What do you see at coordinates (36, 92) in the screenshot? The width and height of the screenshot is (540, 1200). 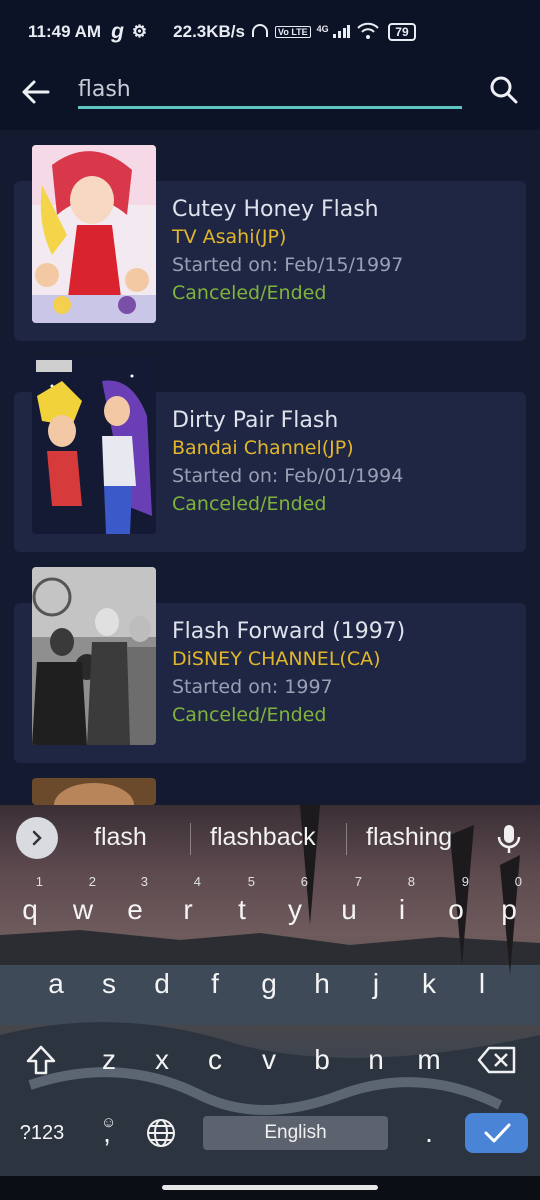 I see `arrow-back-icon` at bounding box center [36, 92].